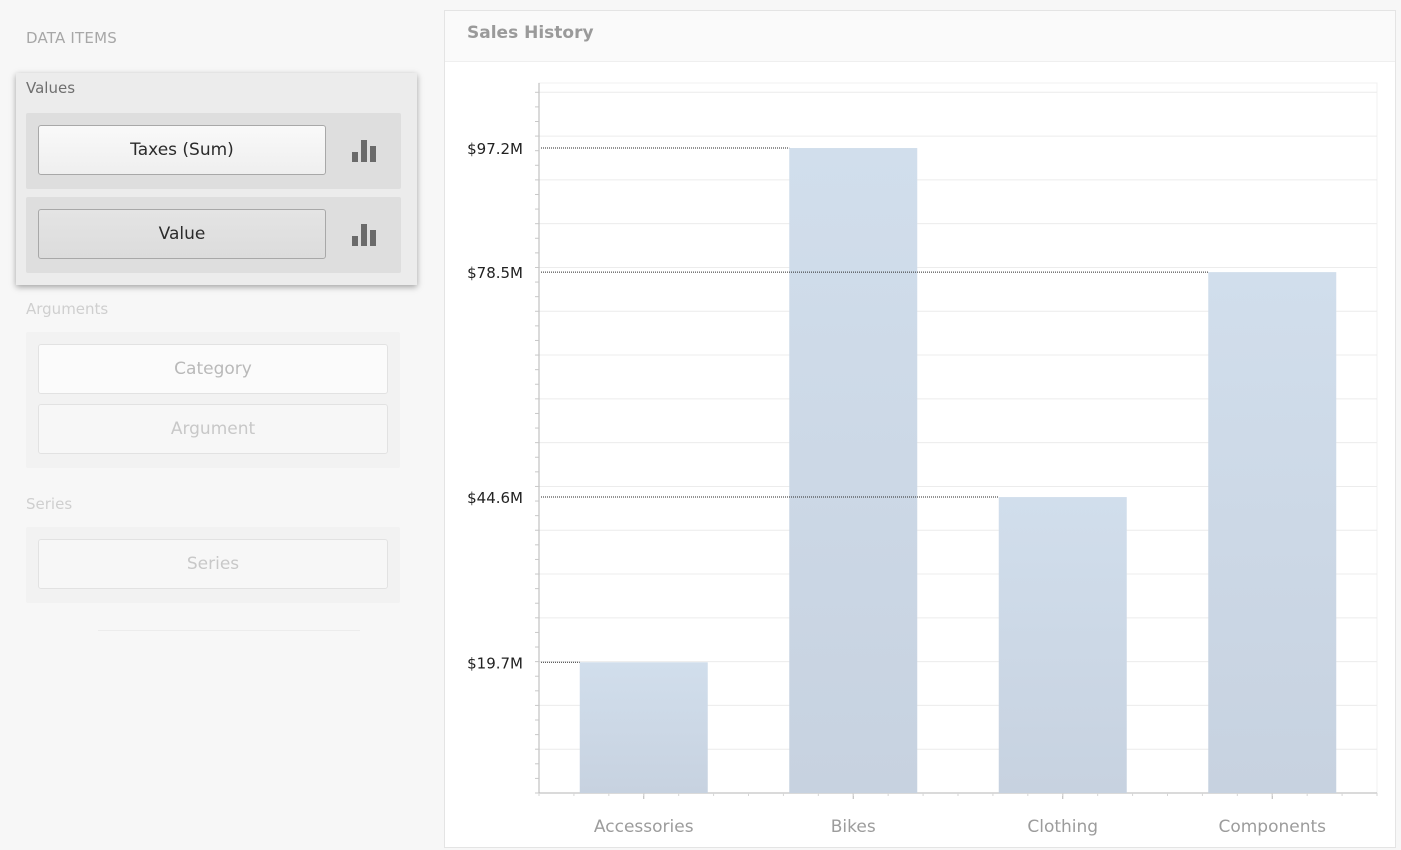  I want to click on bar-clothing, so click(1062, 645).